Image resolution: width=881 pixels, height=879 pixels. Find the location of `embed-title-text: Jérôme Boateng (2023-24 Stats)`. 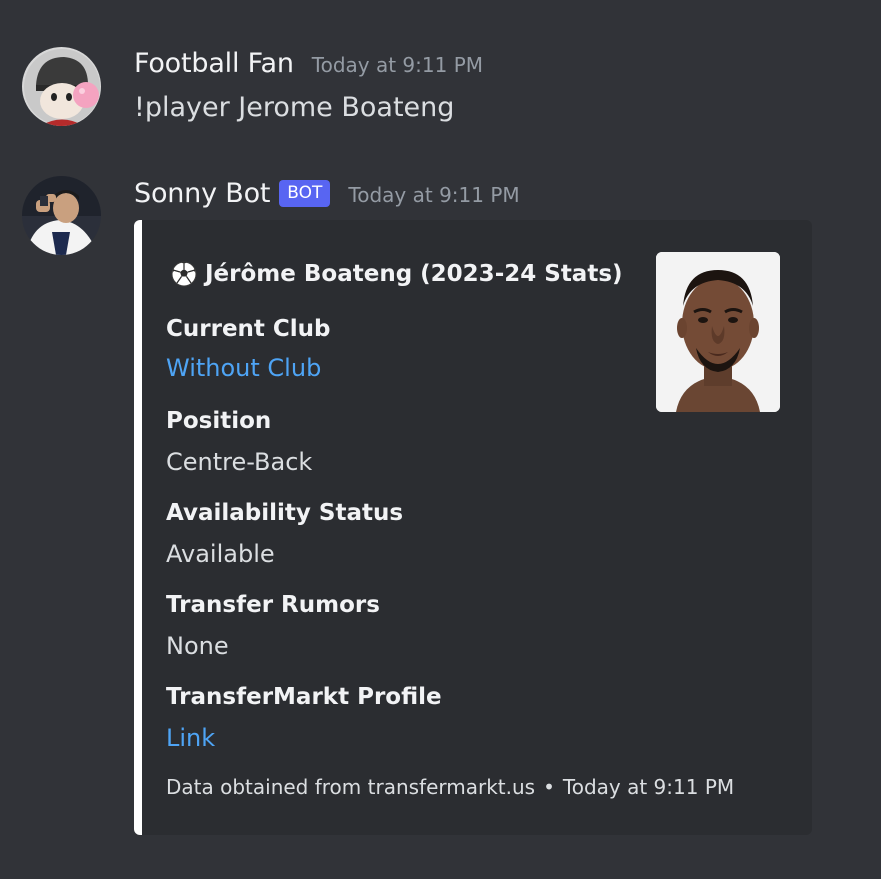

embed-title-text: Jérôme Boateng (2023-24 Stats) is located at coordinates (414, 274).